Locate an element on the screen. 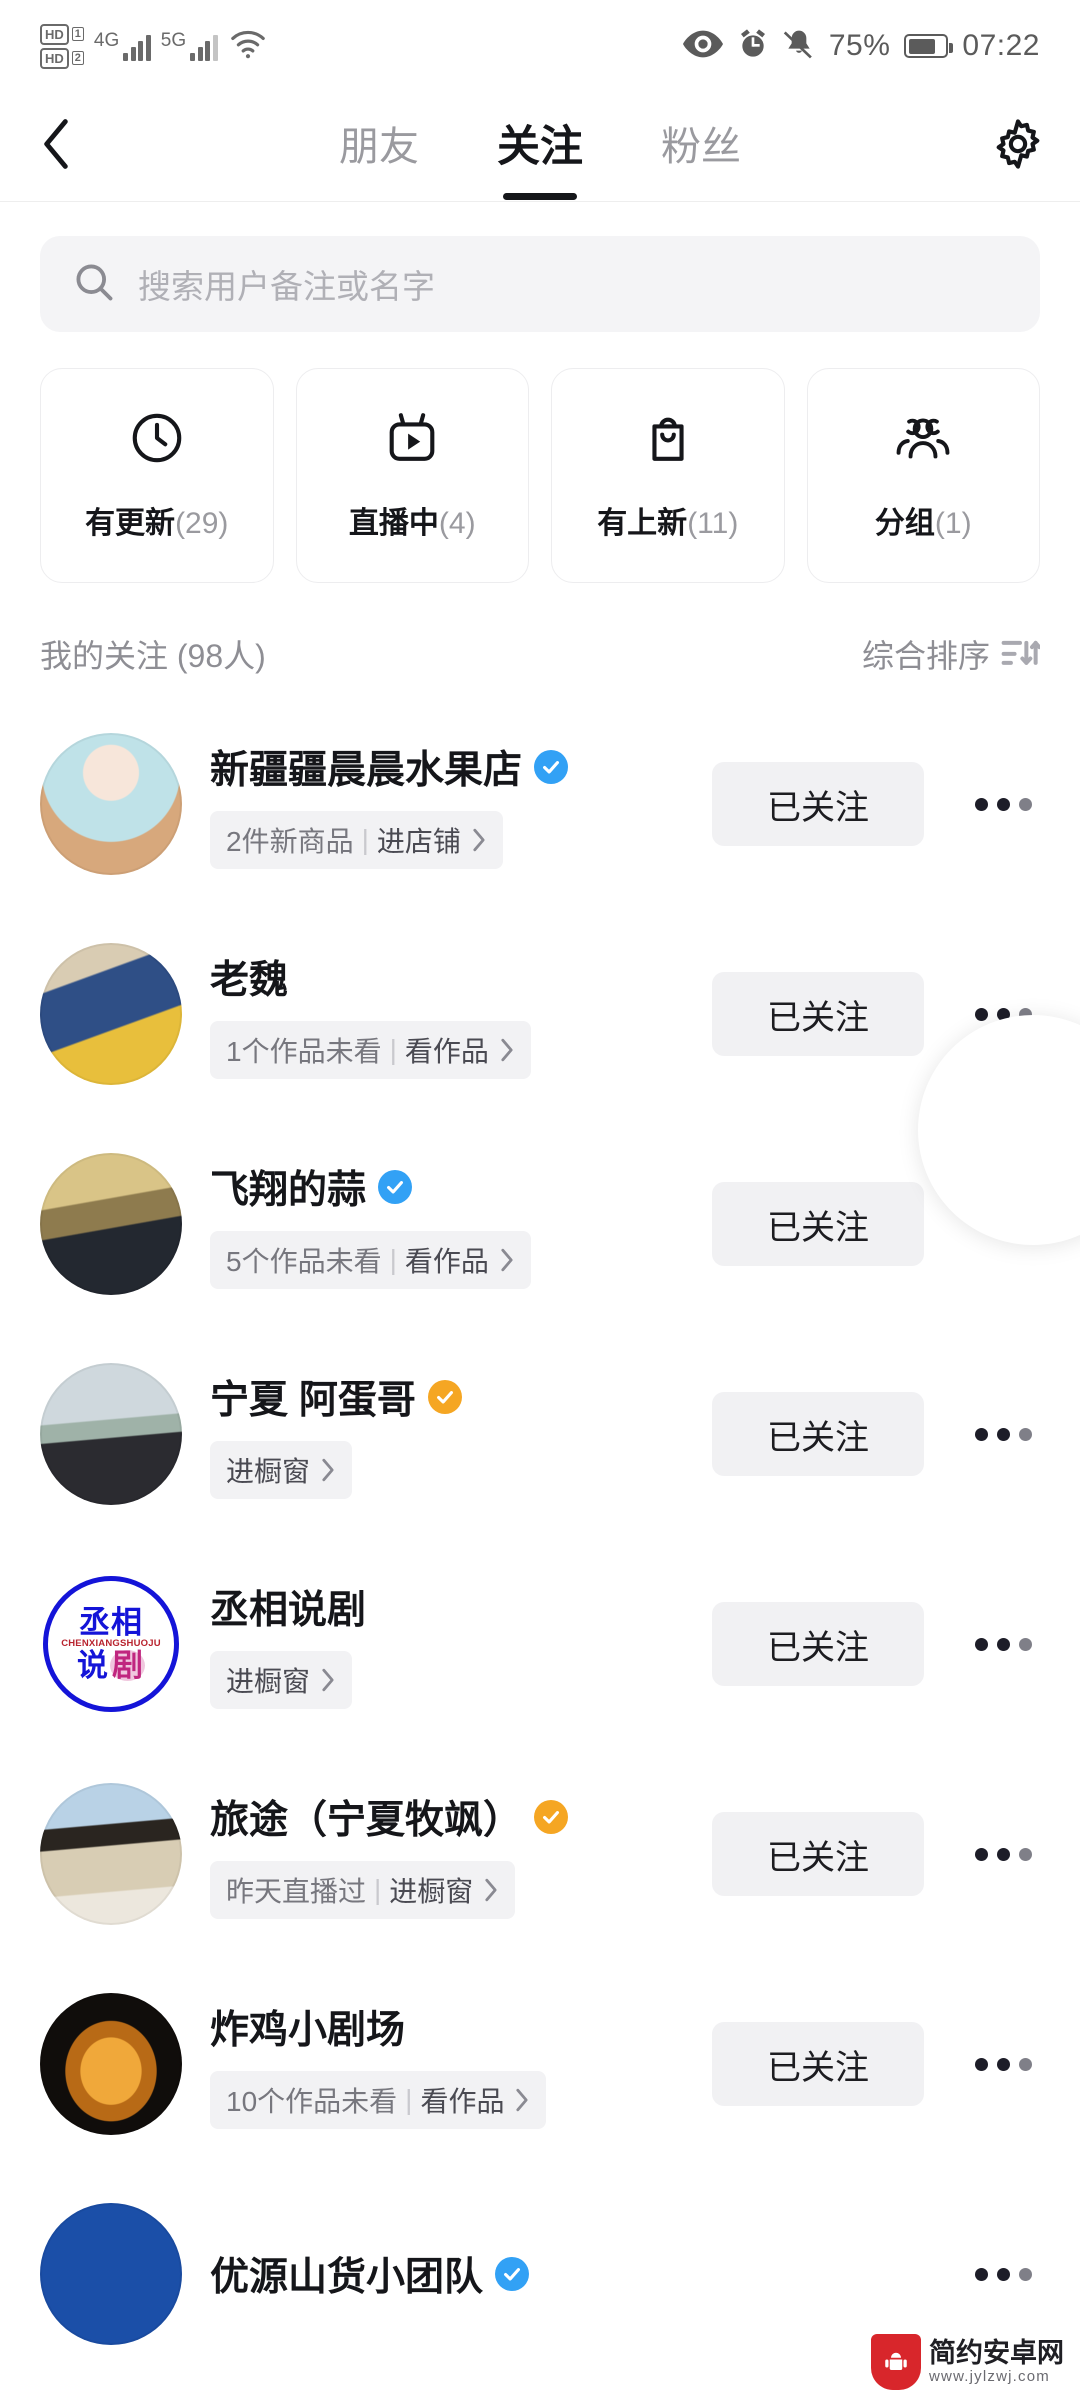 The width and height of the screenshot is (1080, 2400). user-info: 炸鸡小剧场 10个作品未看 | 看作品 is located at coordinates (447, 2064).